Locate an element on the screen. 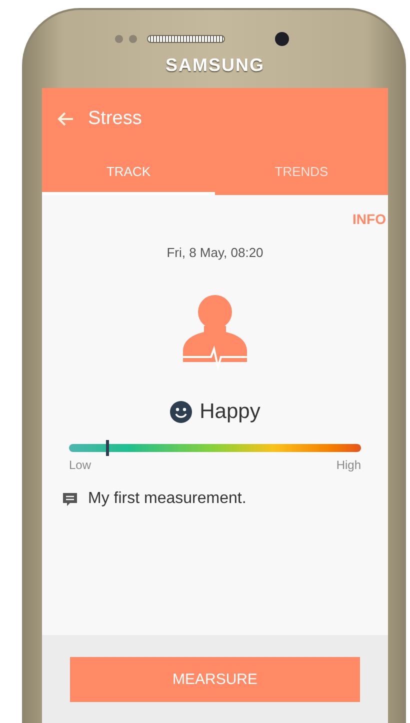  measurement-note: My first measurement. is located at coordinates (167, 499).